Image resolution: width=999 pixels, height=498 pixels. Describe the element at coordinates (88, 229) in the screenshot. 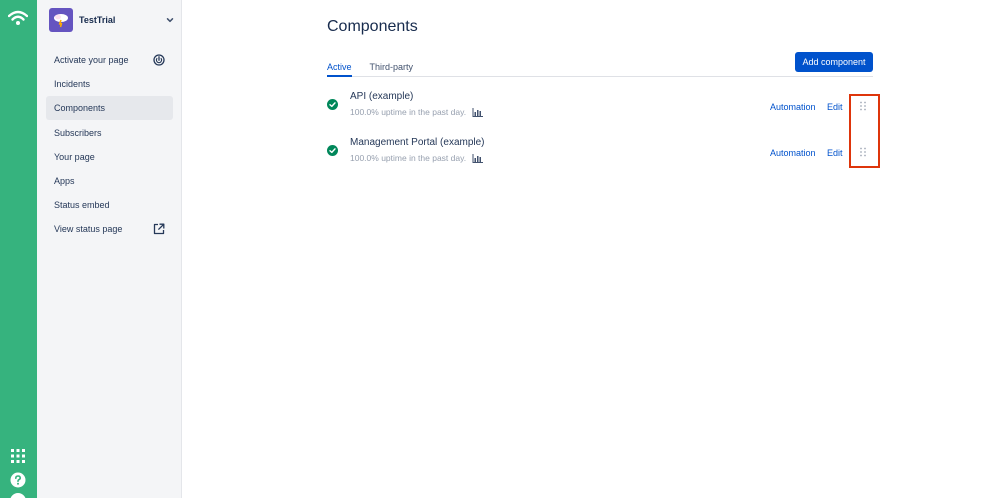

I see `sidebar-item-label: View status page` at that location.